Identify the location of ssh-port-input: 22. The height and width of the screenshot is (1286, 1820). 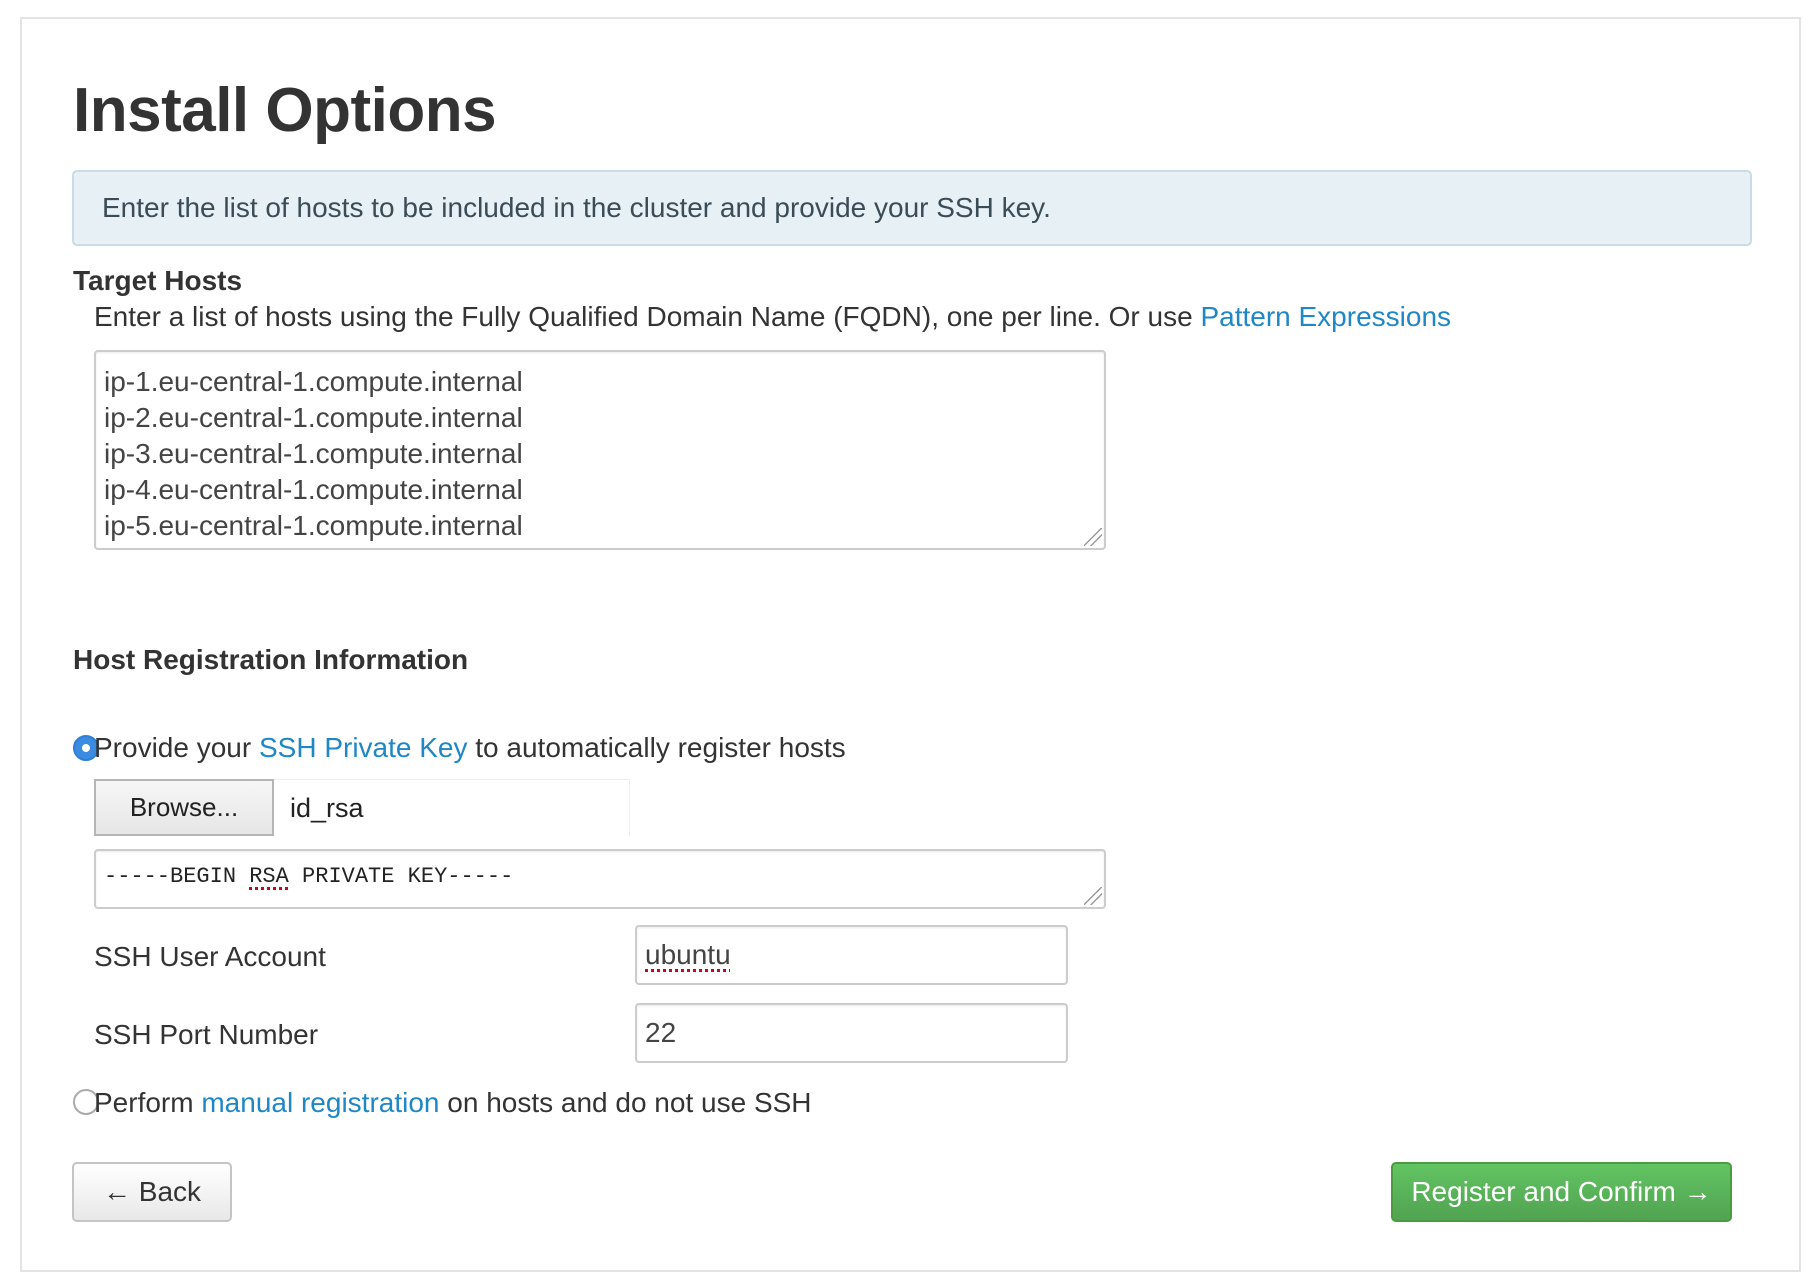
(851, 1033).